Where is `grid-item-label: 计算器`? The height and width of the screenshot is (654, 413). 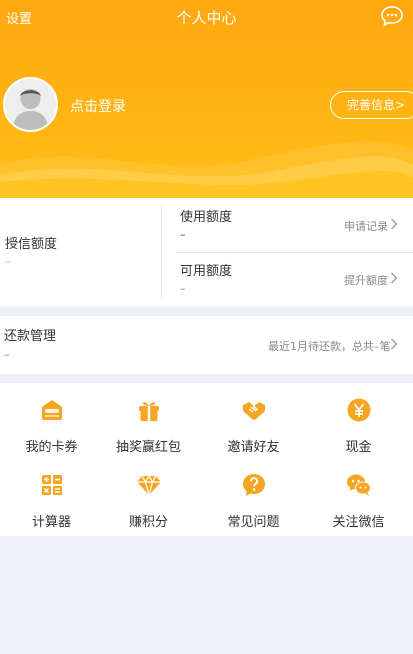
grid-item-label: 计算器 is located at coordinates (51, 522).